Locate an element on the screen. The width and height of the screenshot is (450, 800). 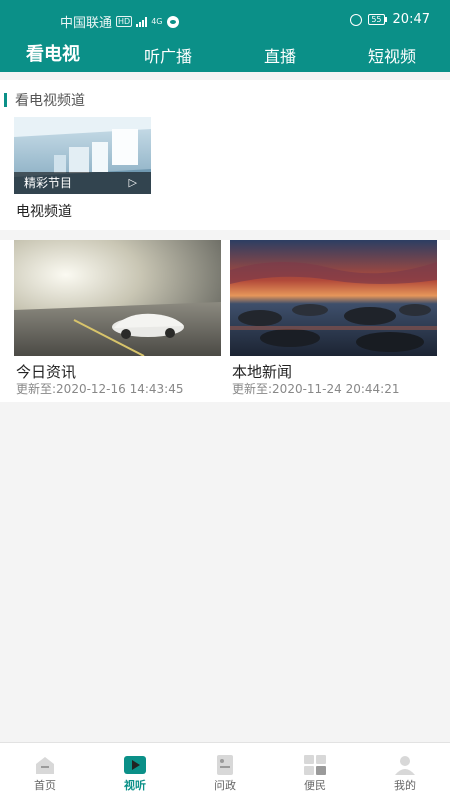
bottom-nav: 首页 视听 问政 便民 我的 is located at coordinates (225, 771).